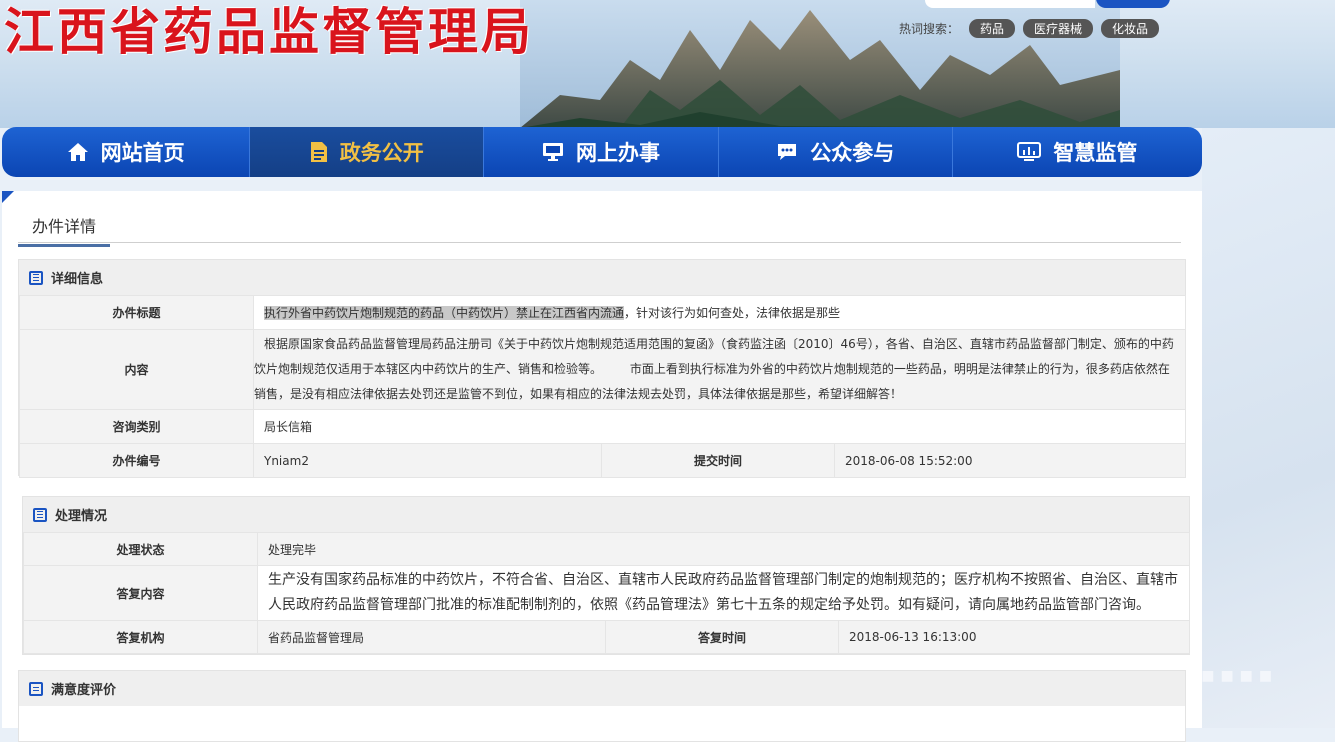 Image resolution: width=1335 pixels, height=742 pixels. Describe the element at coordinates (1014, 637) in the screenshot. I see `reply-time-value: 2018-06-13 16:13:00` at that location.